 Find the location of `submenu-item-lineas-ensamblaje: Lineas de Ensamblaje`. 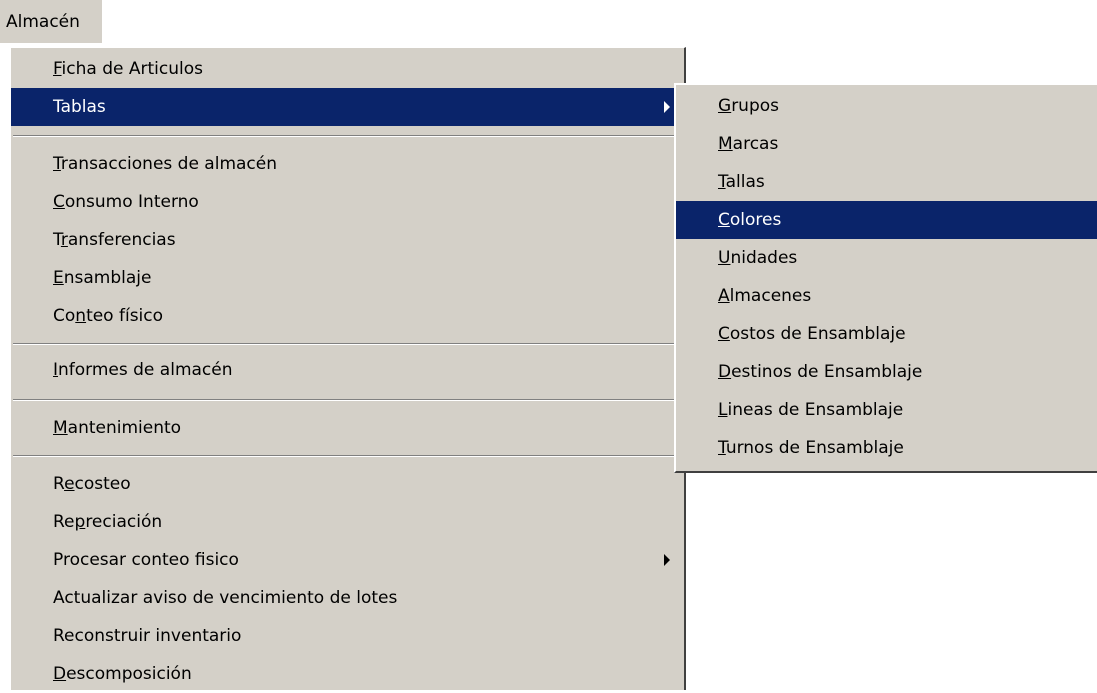

submenu-item-lineas-ensamblaje: Lineas de Ensamblaje is located at coordinates (886, 410).